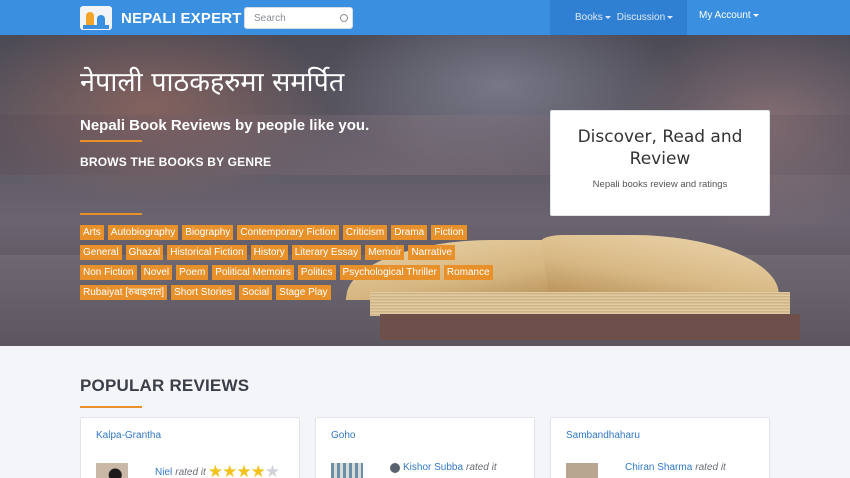 This screenshot has width=850, height=478. I want to click on title-divider, so click(111, 141).